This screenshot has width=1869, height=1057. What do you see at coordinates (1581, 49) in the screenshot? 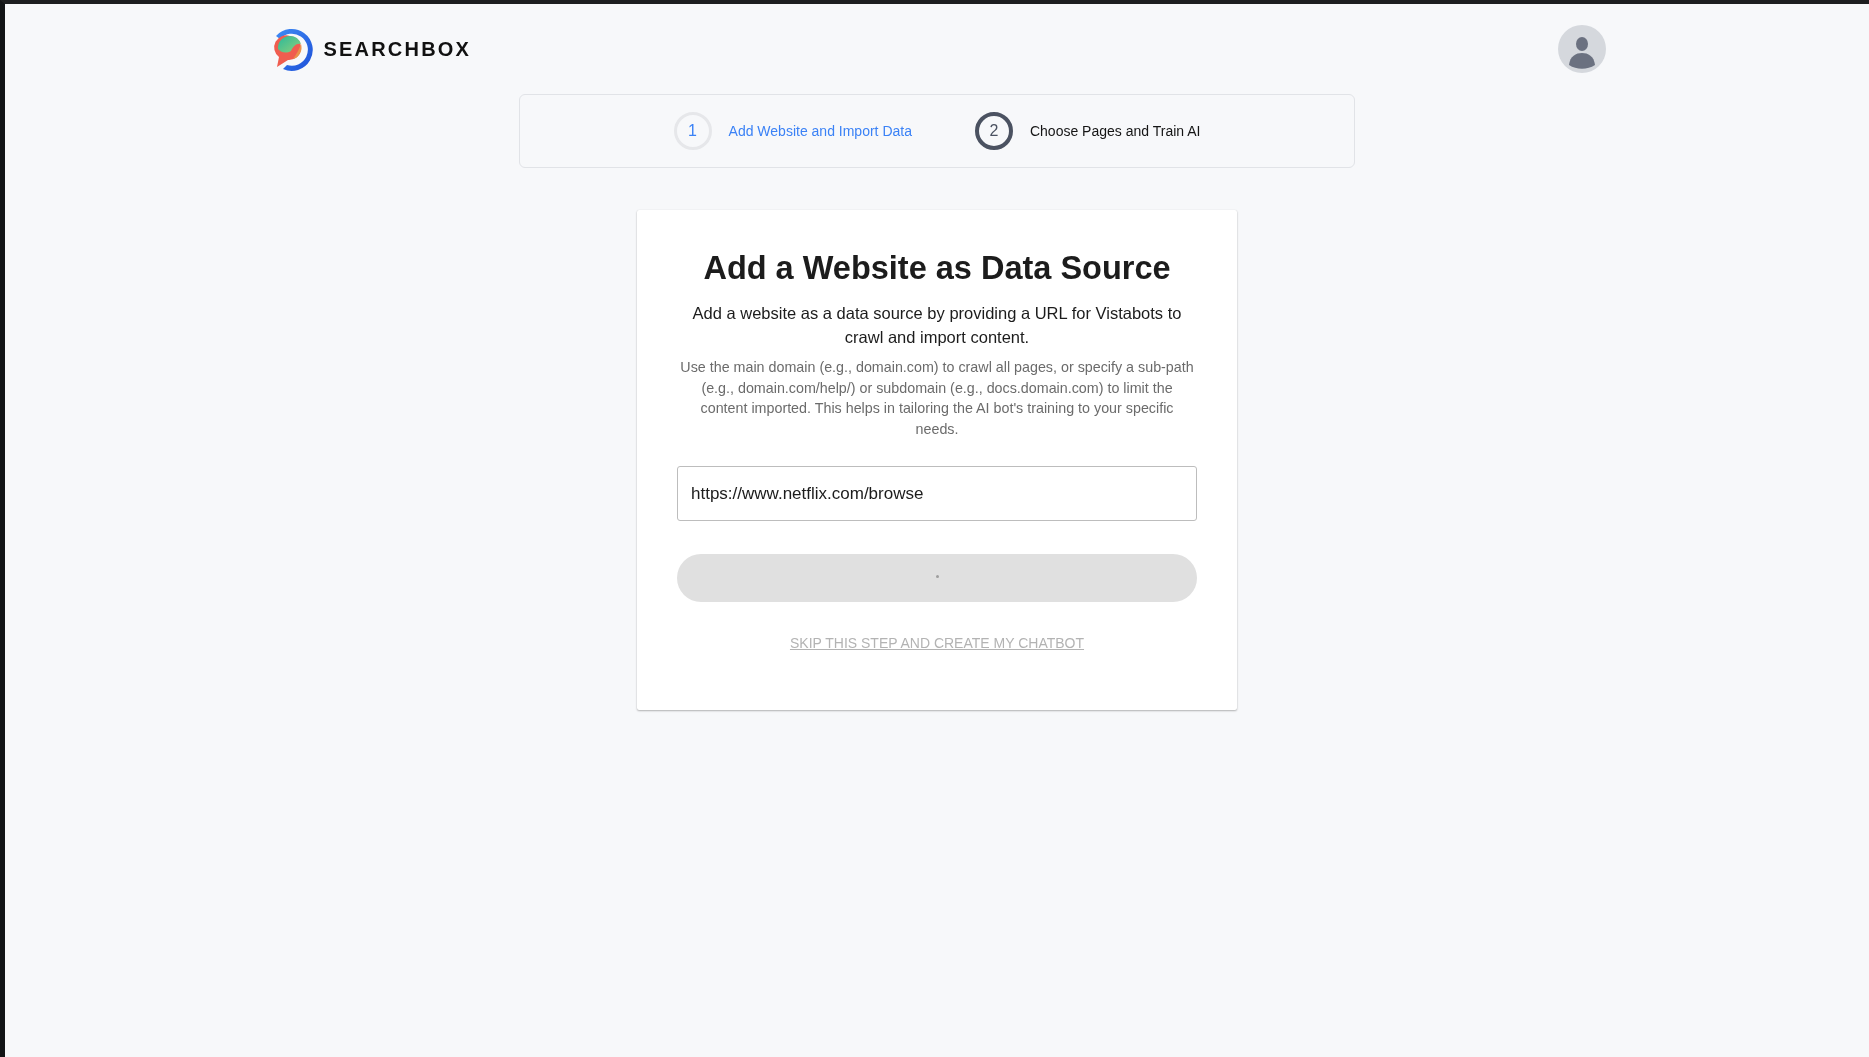
I see `avatar-icon` at bounding box center [1581, 49].